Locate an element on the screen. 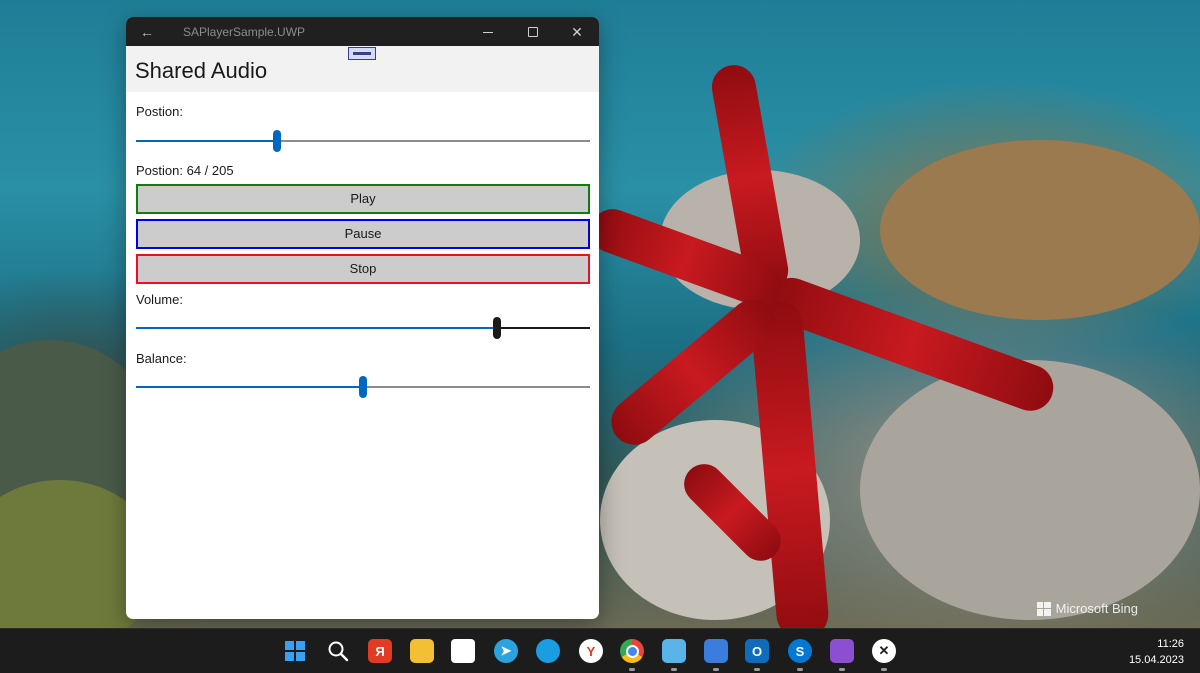  microsoft-store-icon is located at coordinates (463, 651).